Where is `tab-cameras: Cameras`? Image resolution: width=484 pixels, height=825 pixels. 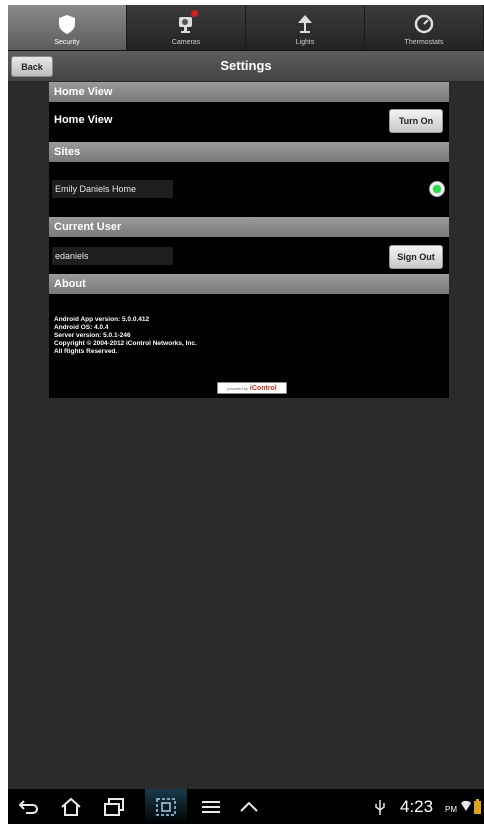 tab-cameras: Cameras is located at coordinates (186, 27).